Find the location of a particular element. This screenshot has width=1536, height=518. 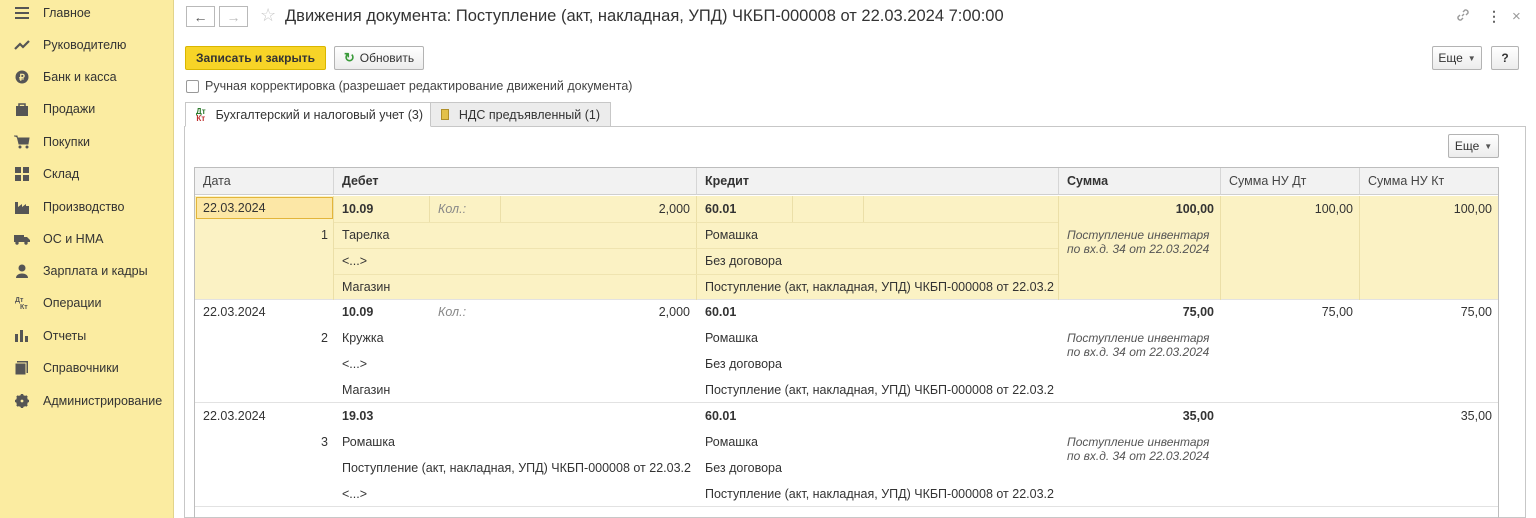

sidebar-item-assets: ОС и НМА is located at coordinates (86, 239).